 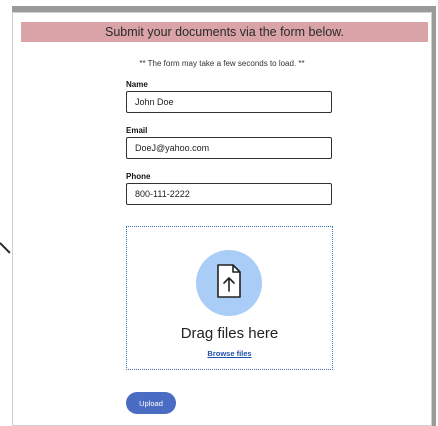 I want to click on upload-file-icon, so click(x=229, y=283).